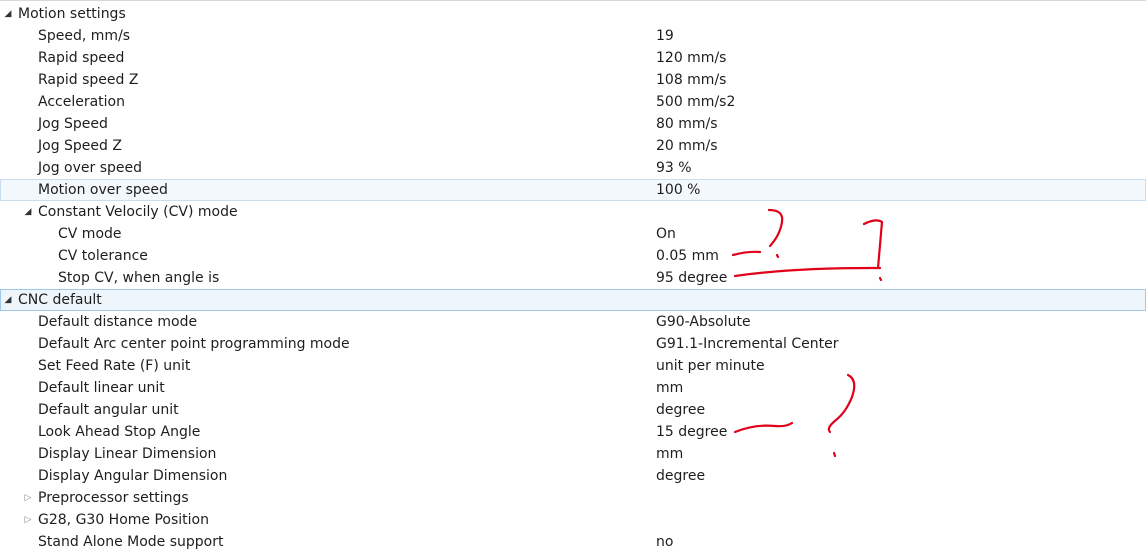 The height and width of the screenshot is (558, 1146). What do you see at coordinates (573, 410) in the screenshot?
I see `property-row-default-angular-unit: Default angular unit degree` at bounding box center [573, 410].